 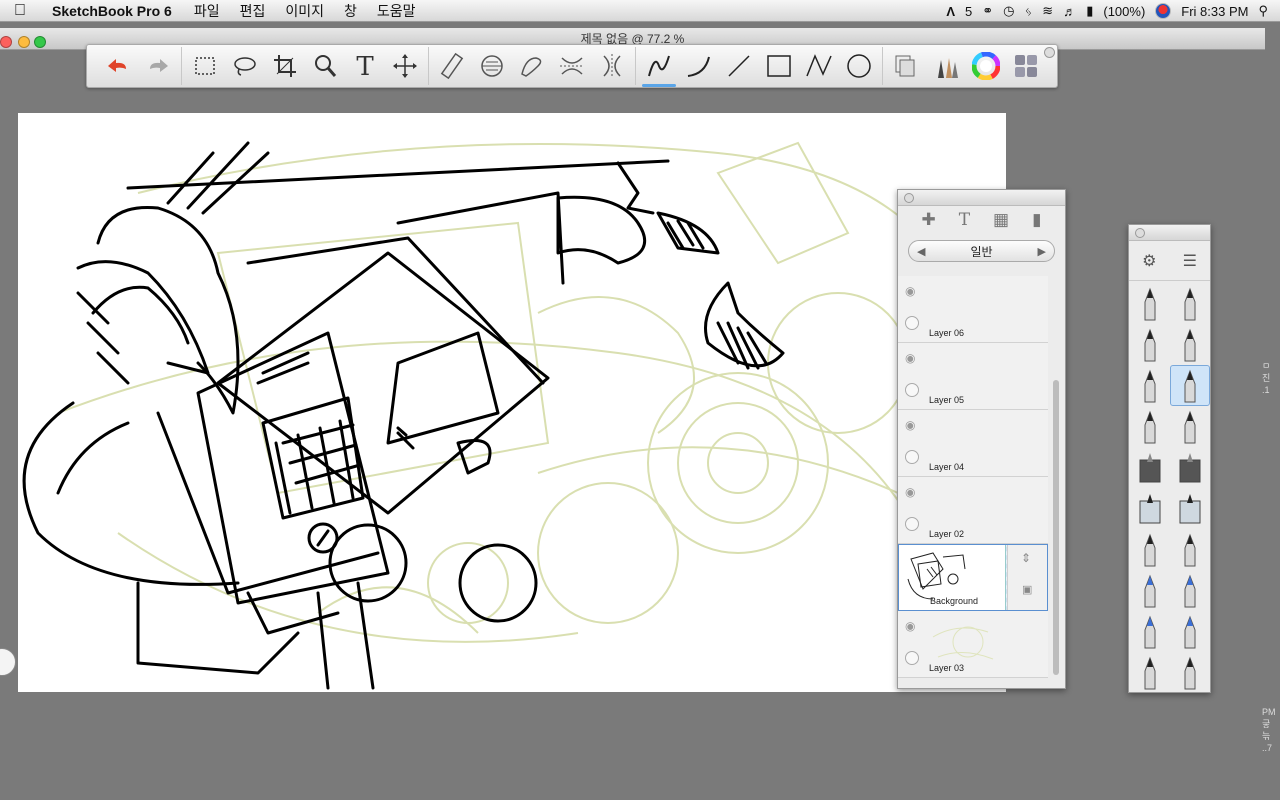 I want to click on brush-pencil, so click(x=1150, y=303).